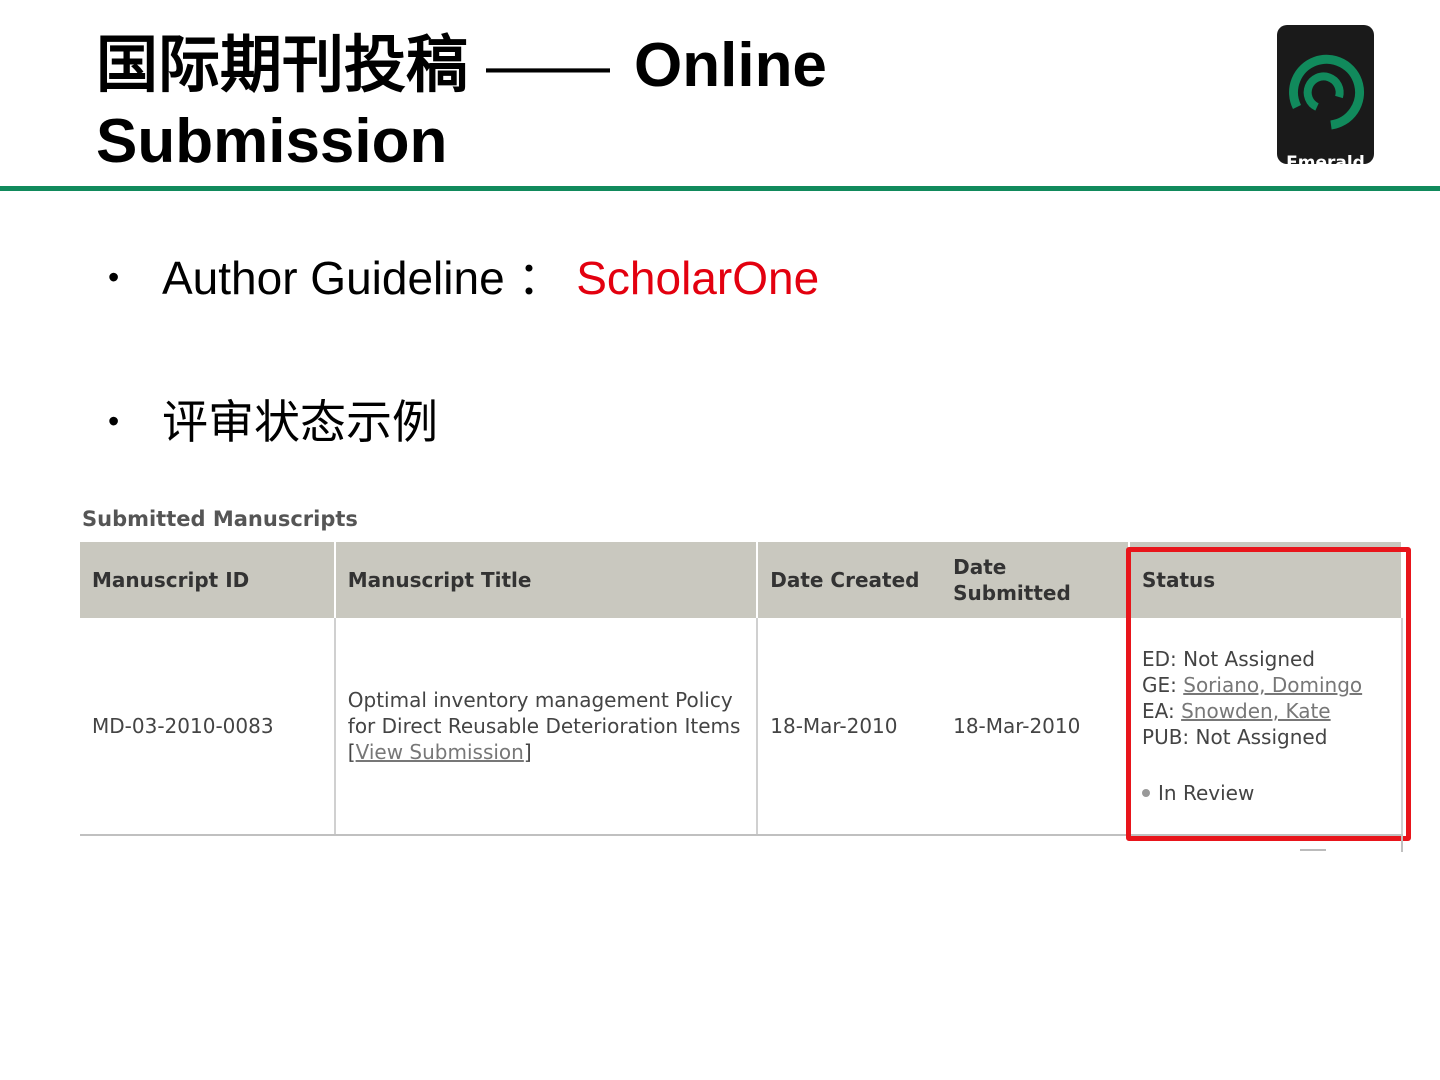  I want to click on status-state: In Review, so click(1206, 793).